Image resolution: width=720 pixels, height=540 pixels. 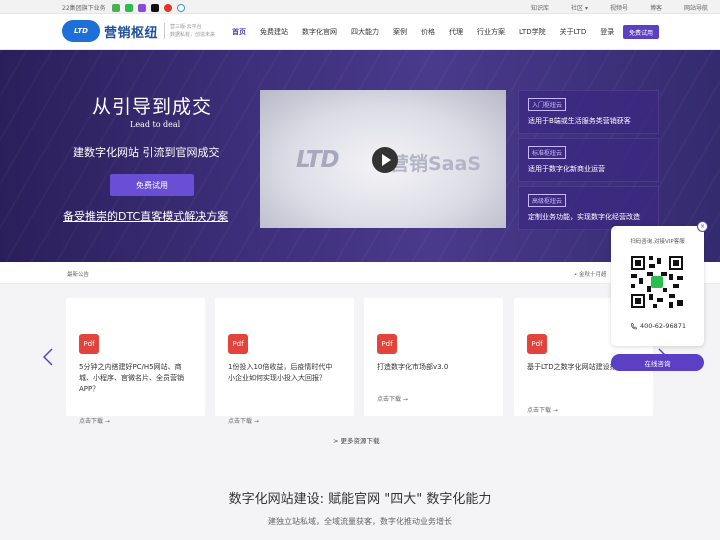 What do you see at coordinates (356, 440) in the screenshot?
I see `more-resources-link: > 更多资源下载` at bounding box center [356, 440].